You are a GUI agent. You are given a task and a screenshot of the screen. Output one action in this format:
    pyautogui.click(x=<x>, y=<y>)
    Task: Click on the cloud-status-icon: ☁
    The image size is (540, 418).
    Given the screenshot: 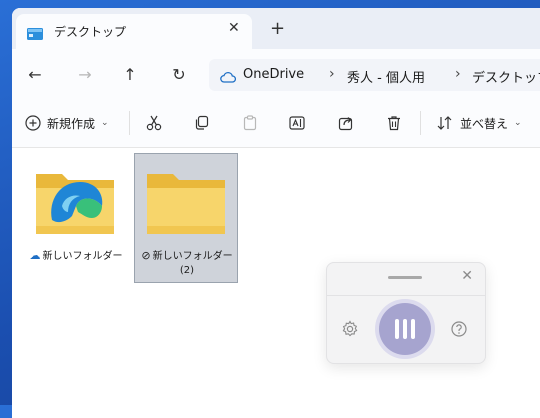 What is the action you would take?
    pyautogui.click(x=35, y=255)
    